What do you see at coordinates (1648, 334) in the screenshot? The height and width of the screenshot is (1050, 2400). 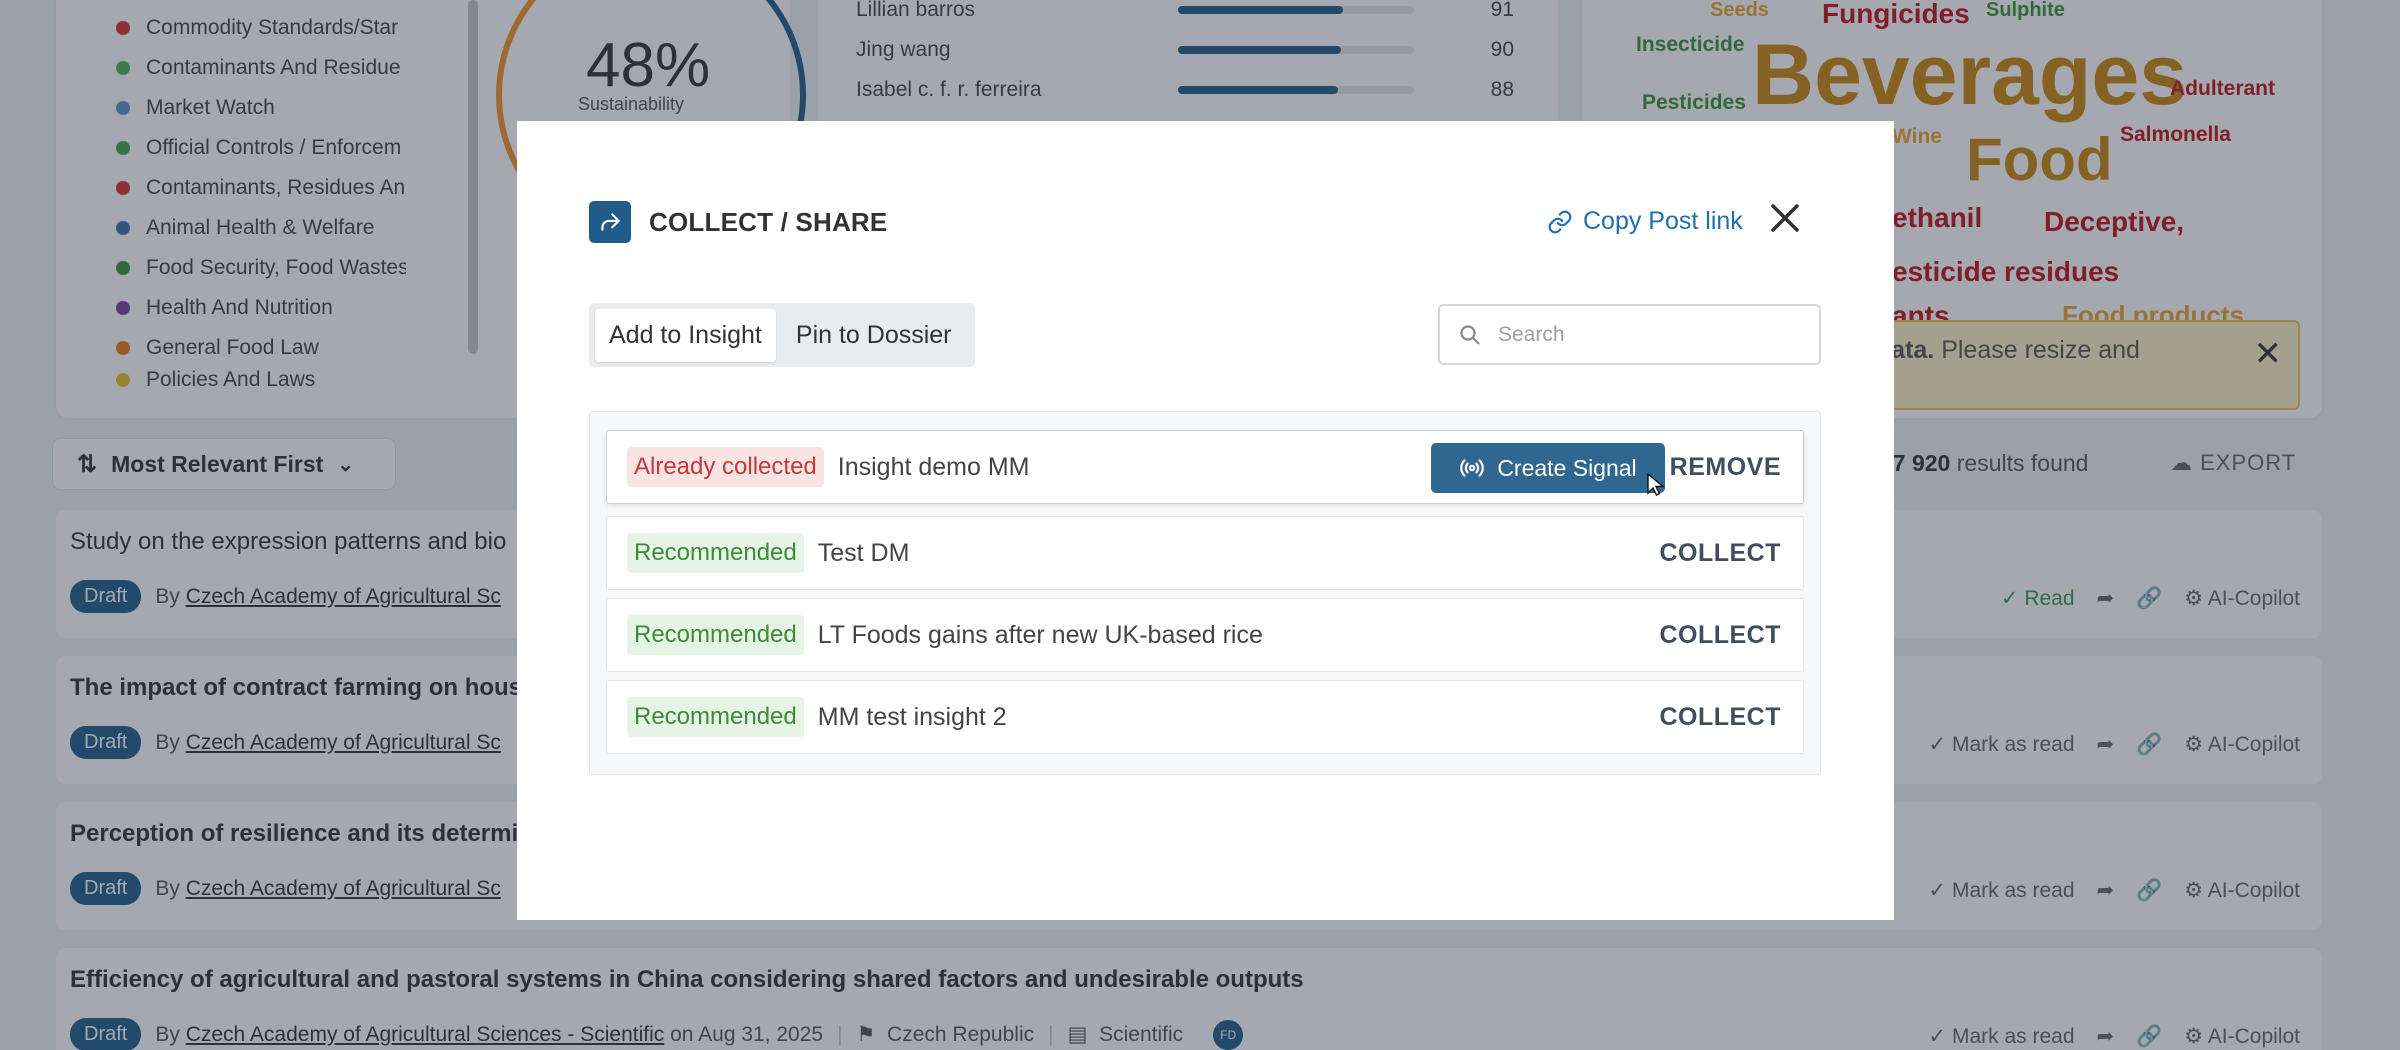 I see `search-input` at bounding box center [1648, 334].